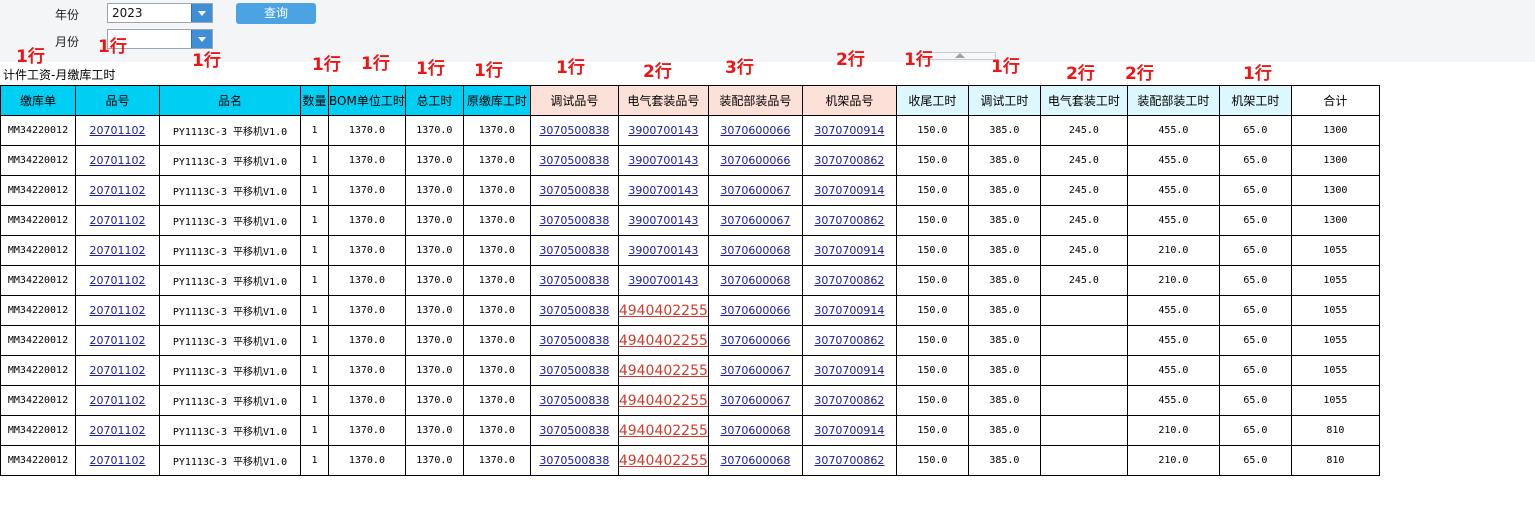 This screenshot has width=1535, height=508. I want to click on assembly-item-cell: 3070600067, so click(755, 190).